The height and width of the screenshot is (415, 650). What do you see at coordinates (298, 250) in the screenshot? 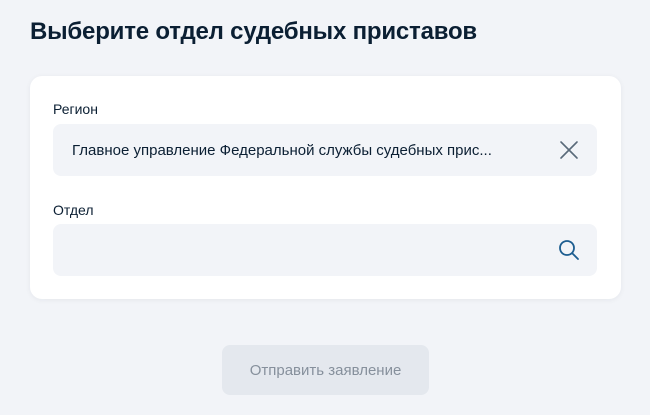
I see `department-input` at bounding box center [298, 250].